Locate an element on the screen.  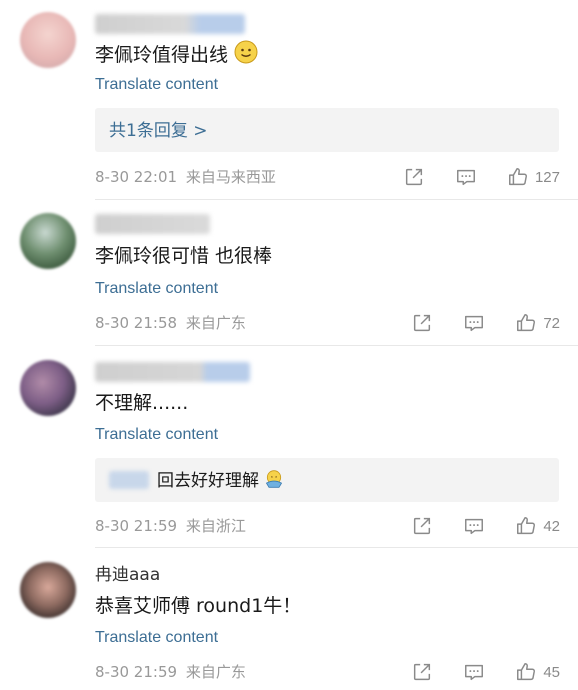
comment-meta: 8-30 22:01 来自马来西亚 is located at coordinates (185, 177).